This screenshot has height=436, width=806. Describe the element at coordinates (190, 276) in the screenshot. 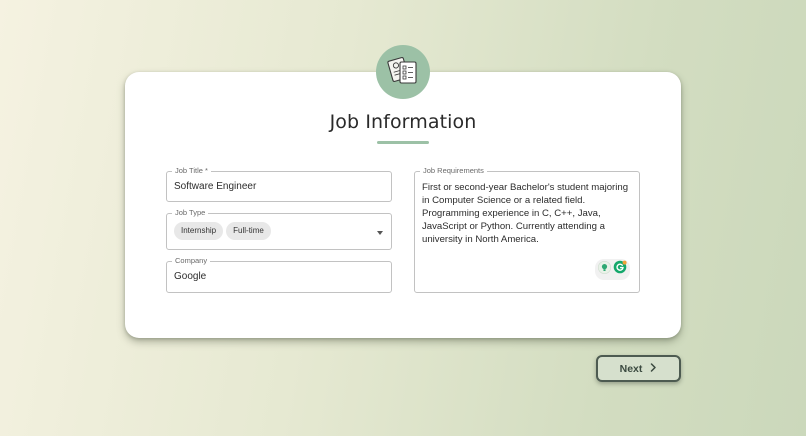

I see `company-value: Google` at that location.